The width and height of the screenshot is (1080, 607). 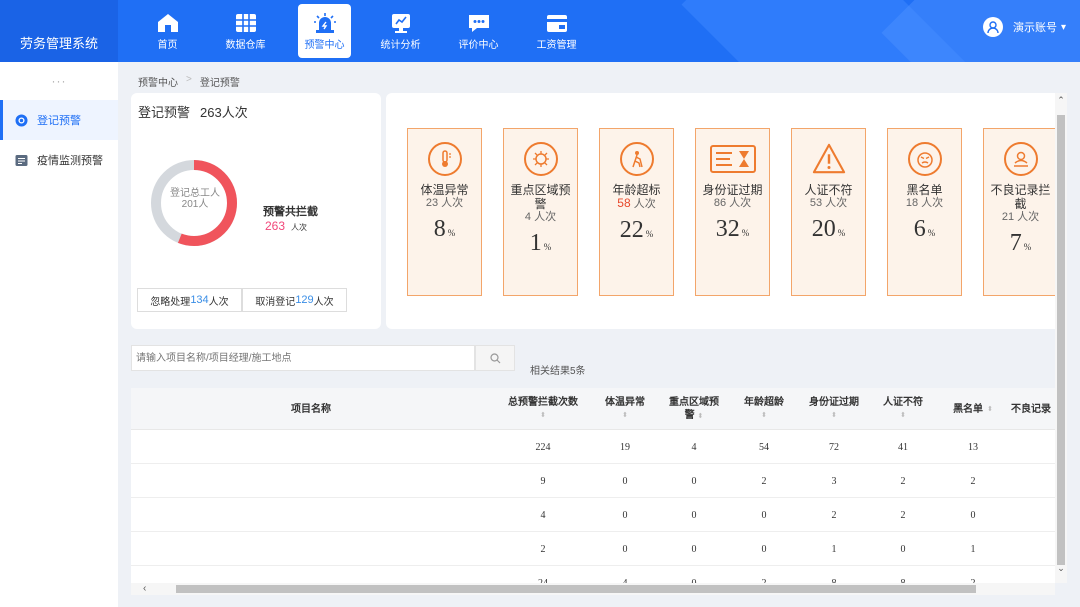 I want to click on table-row: 9 0 0 2 3 2 2 0, so click(x=593, y=481).